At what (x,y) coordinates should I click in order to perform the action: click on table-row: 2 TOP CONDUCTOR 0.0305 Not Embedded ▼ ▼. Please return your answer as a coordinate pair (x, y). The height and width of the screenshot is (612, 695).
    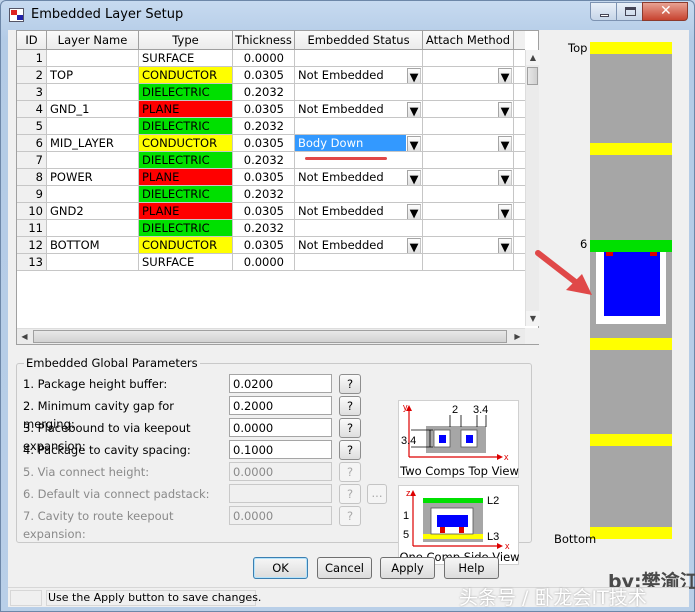
    Looking at the image, I should click on (271, 75).